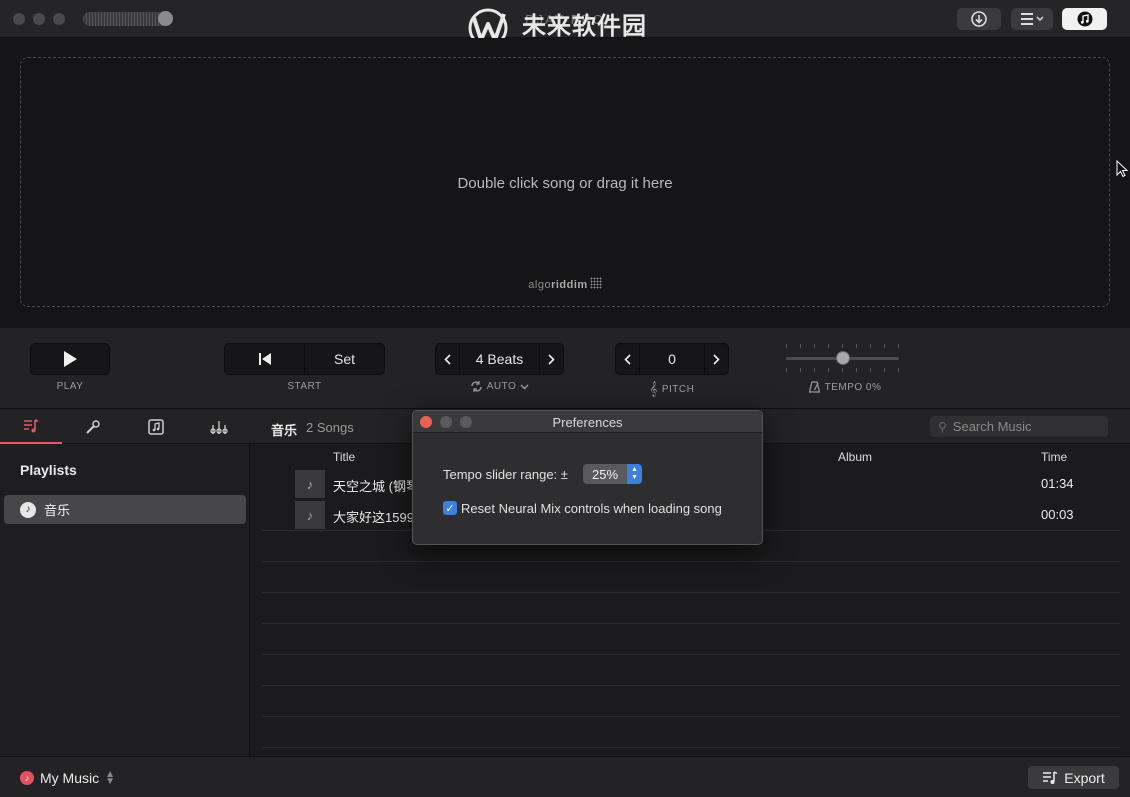 The image size is (1130, 797). Describe the element at coordinates (505, 474) in the screenshot. I see `tempo-range-label: Tempo slider range: ±` at that location.